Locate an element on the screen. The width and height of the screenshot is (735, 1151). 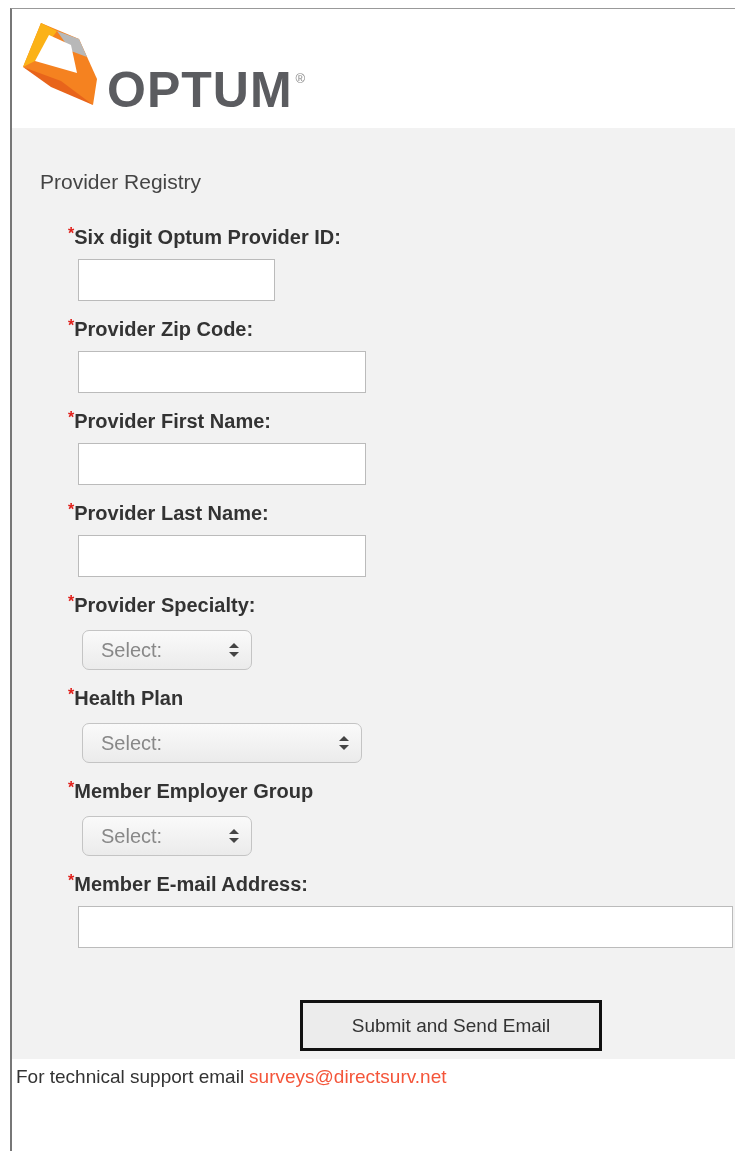
registered-mark: ® is located at coordinates (300, 78).